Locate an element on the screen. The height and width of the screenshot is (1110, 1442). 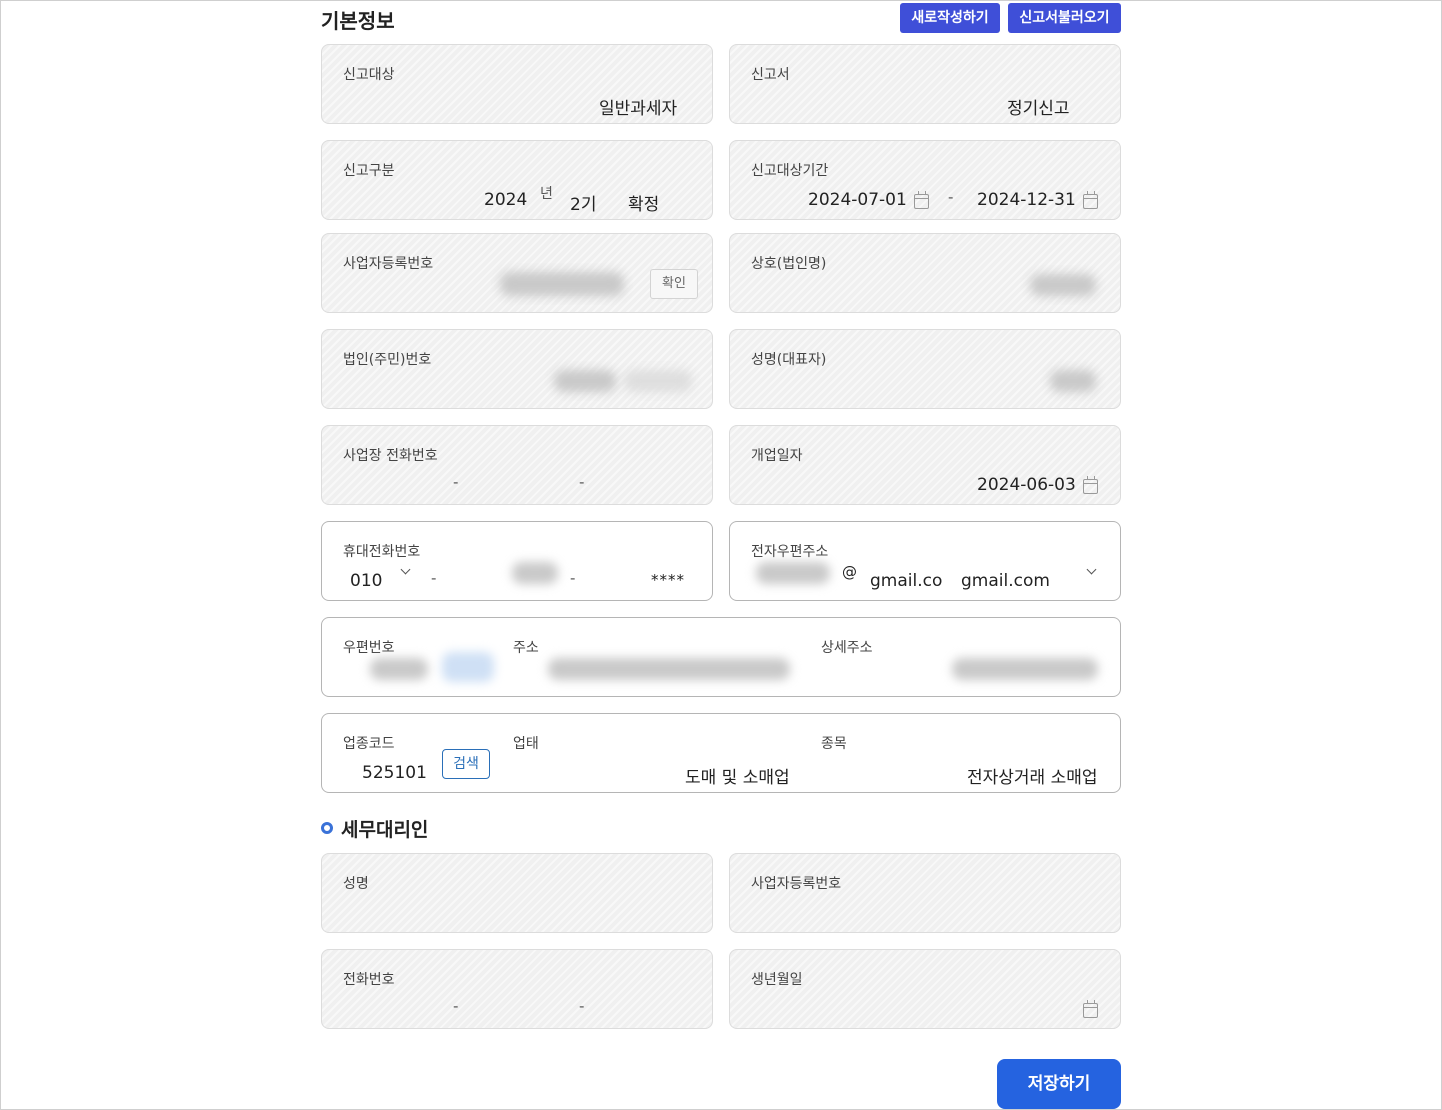
corp-id-no-label: 법인(주민)번호 is located at coordinates (387, 360).